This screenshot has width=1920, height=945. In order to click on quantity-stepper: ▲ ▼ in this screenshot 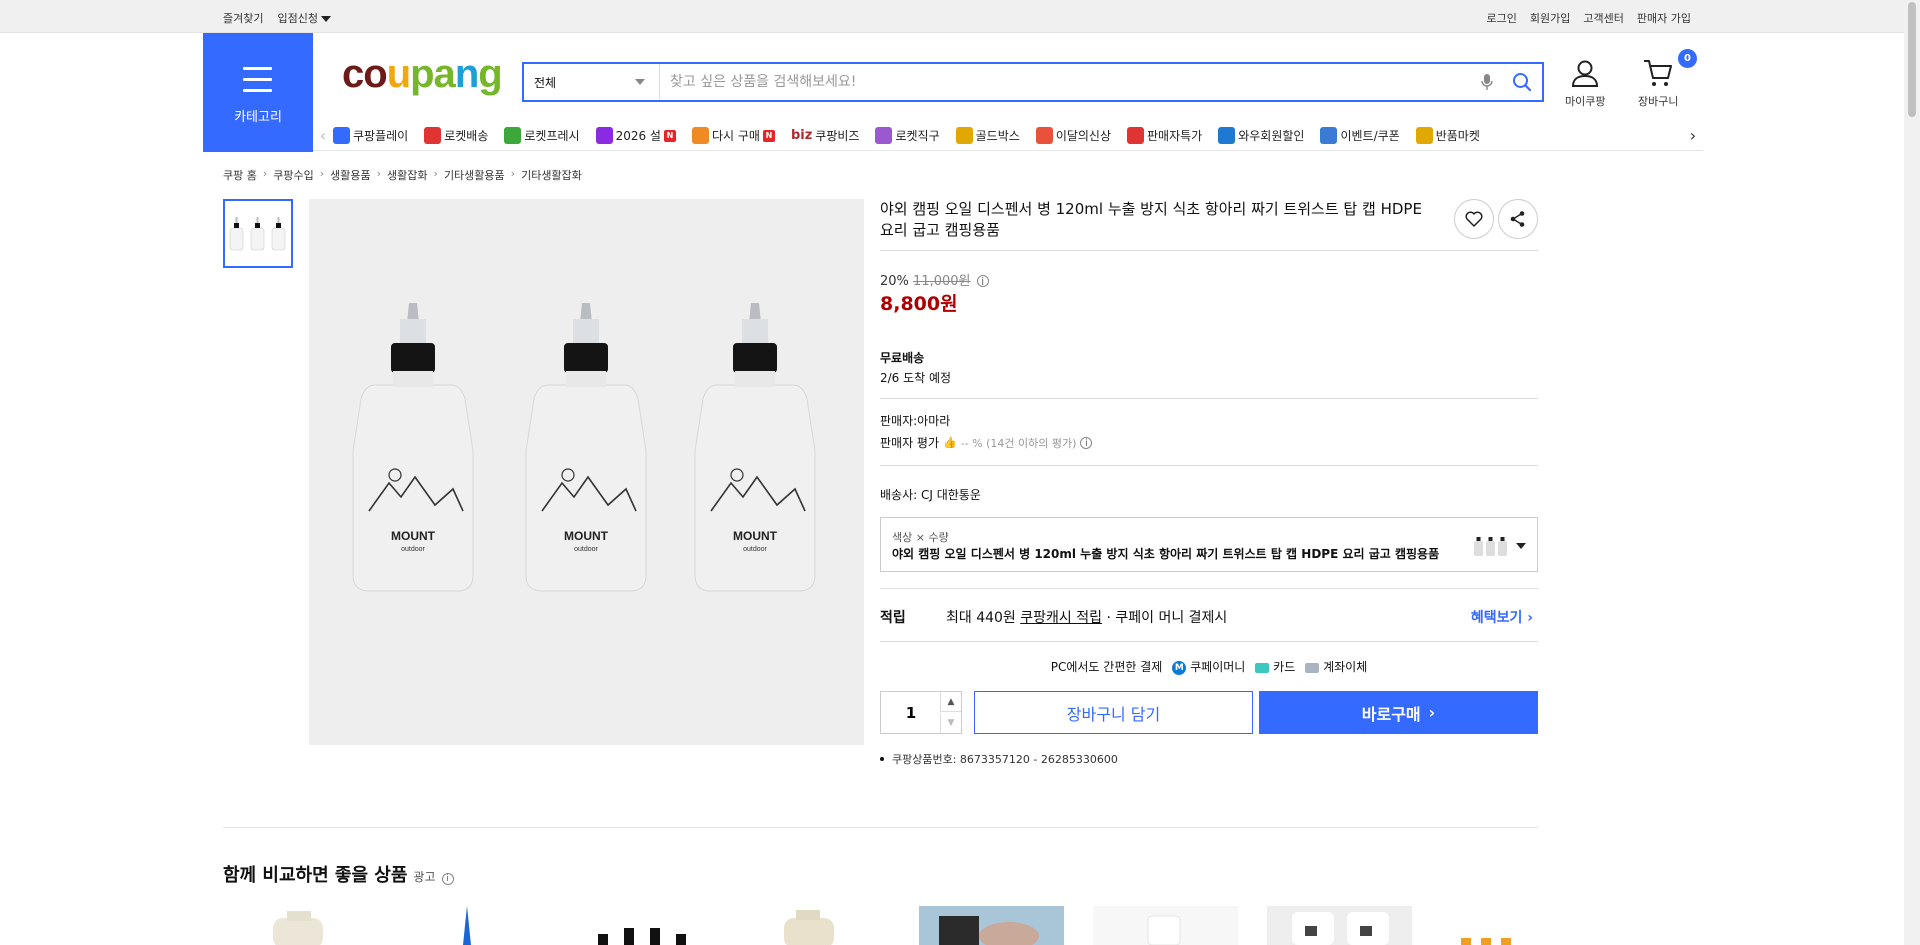, I will do `click(921, 712)`.